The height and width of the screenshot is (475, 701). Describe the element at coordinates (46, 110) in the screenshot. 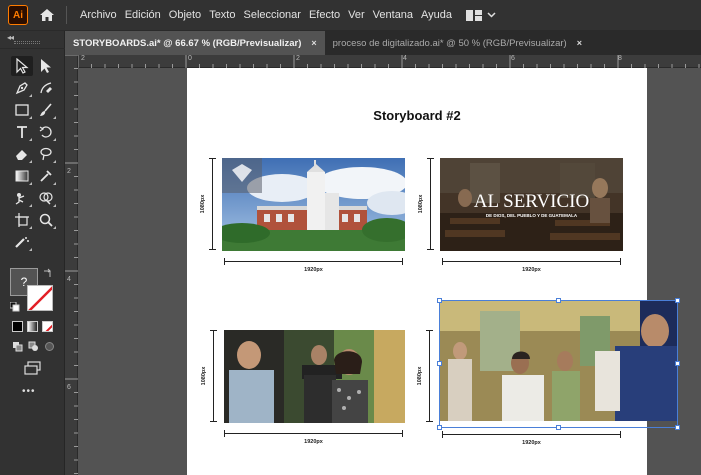

I see `paintbrush-tool` at that location.